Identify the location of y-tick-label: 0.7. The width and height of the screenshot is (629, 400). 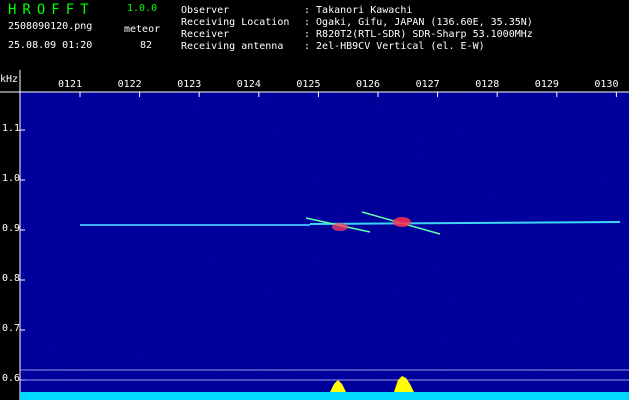
(11, 328).